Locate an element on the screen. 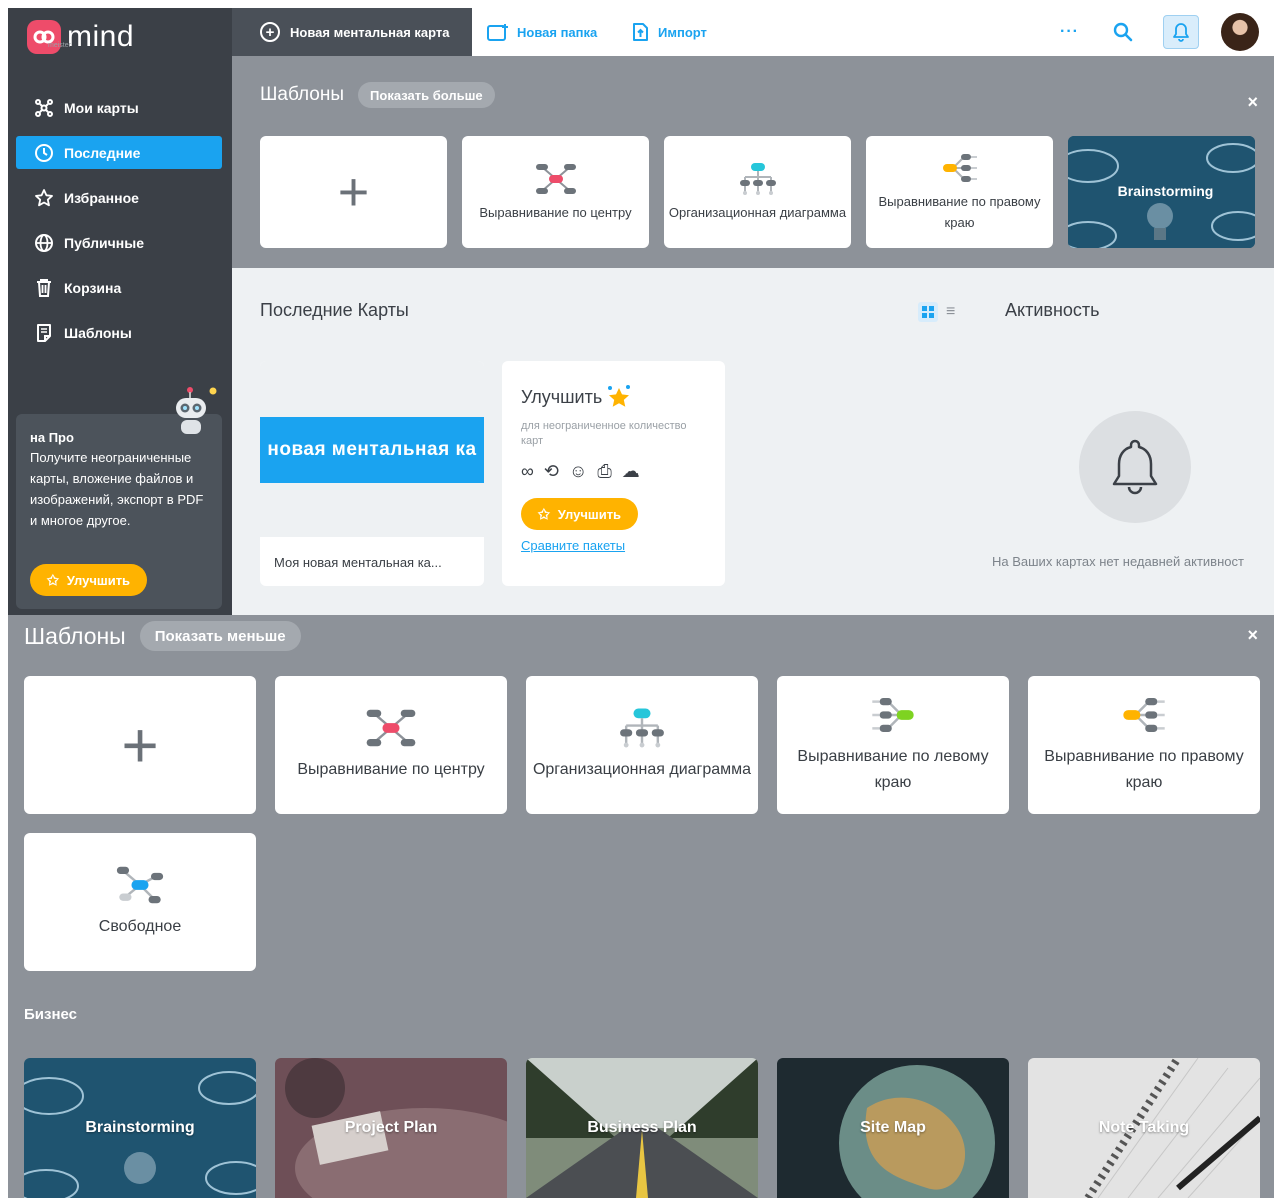 The image size is (1283, 1198). more-menu-button: ··· is located at coordinates (1069, 32).